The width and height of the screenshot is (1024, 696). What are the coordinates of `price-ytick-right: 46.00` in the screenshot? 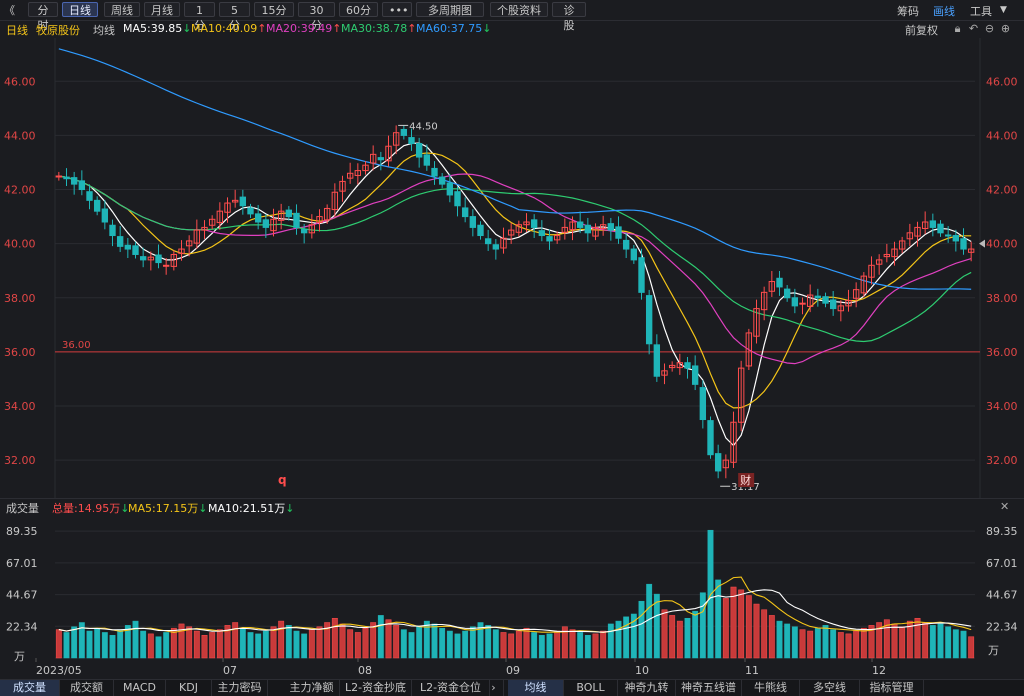 It's located at (1002, 81).